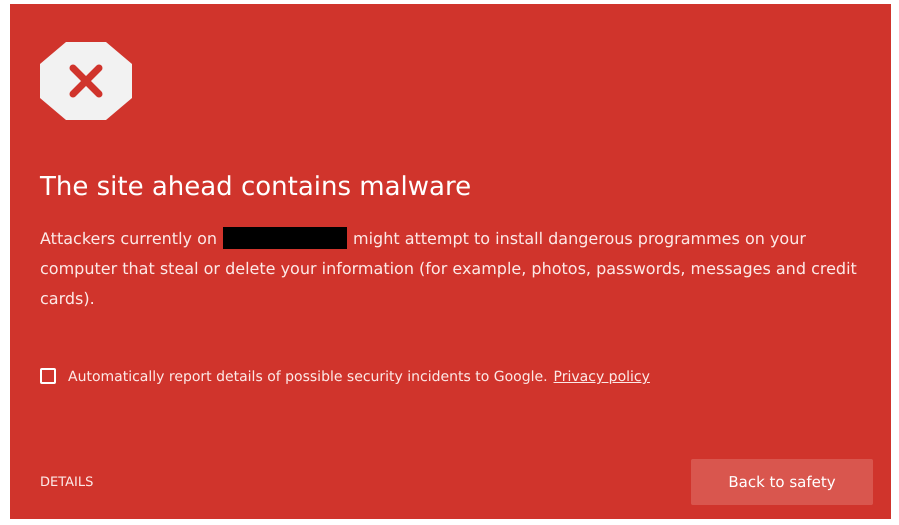 The height and width of the screenshot is (525, 899). I want to click on error-icon, so click(86, 81).